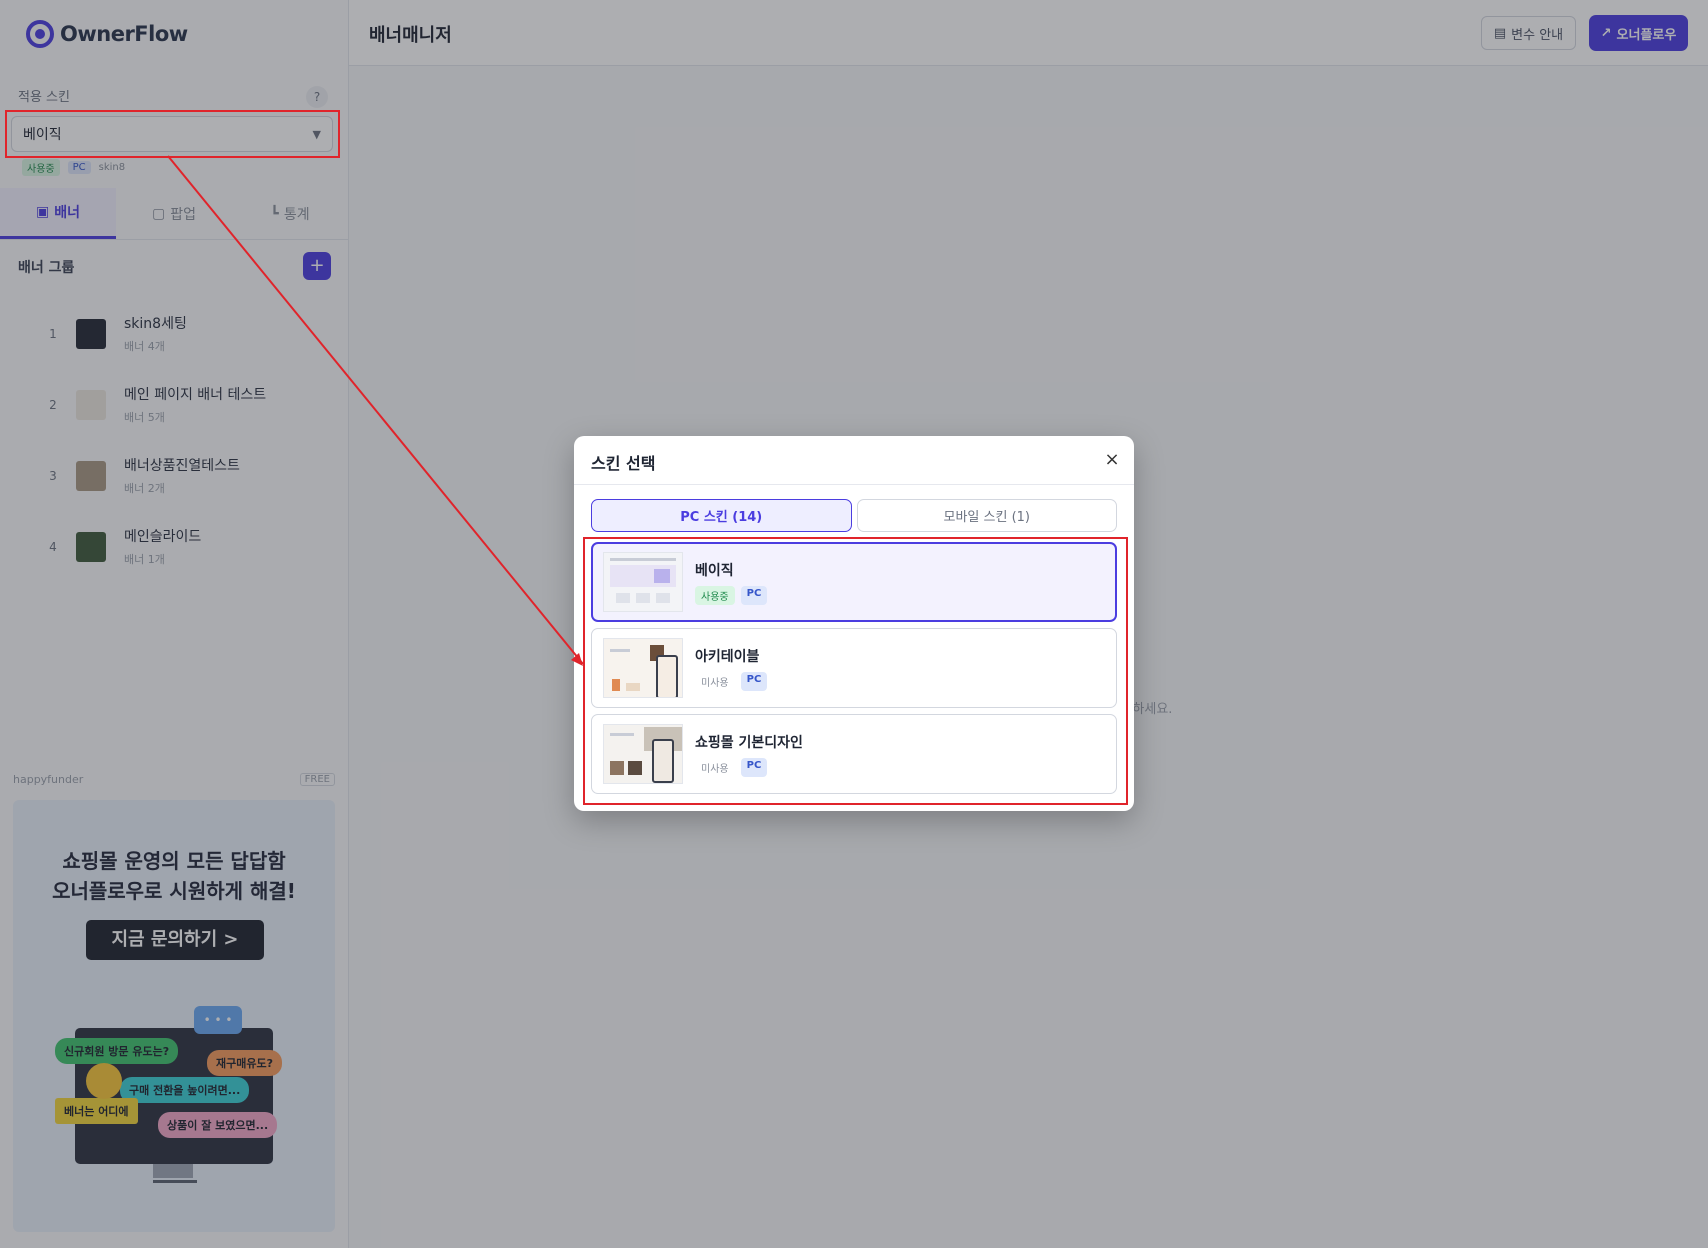 The width and height of the screenshot is (1708, 1248). I want to click on modal-title: 스킨 선택, so click(623, 463).